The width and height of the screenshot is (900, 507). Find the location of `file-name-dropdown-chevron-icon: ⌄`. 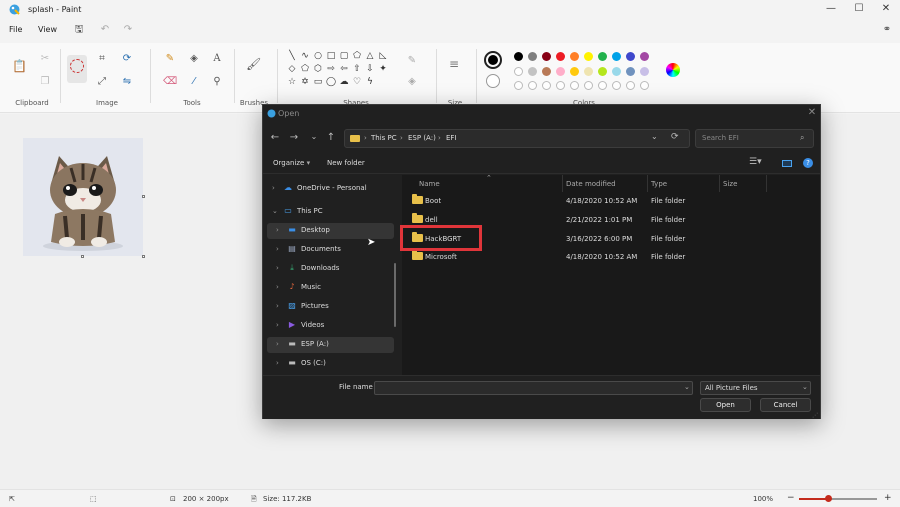

file-name-dropdown-chevron-icon: ⌄ is located at coordinates (687, 387).